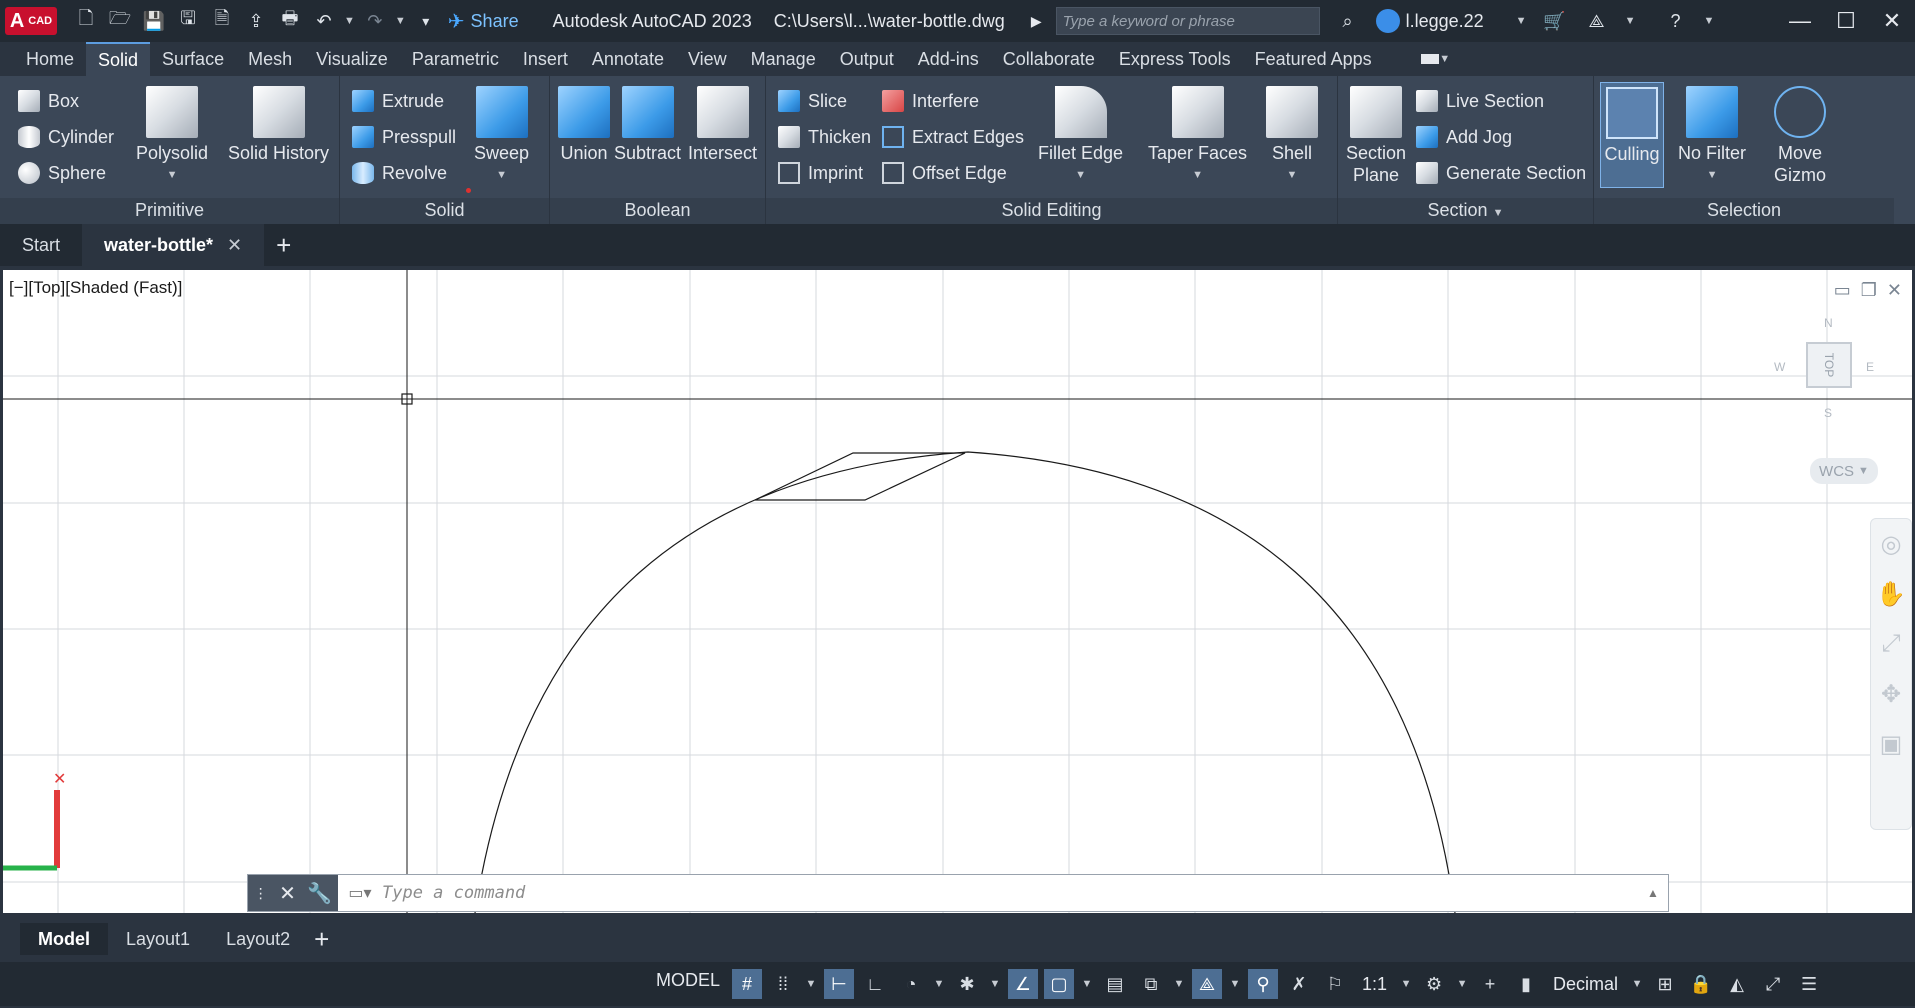 The height and width of the screenshot is (1008, 1915). Describe the element at coordinates (154, 21) in the screenshot. I see `save-icon: 💾` at that location.